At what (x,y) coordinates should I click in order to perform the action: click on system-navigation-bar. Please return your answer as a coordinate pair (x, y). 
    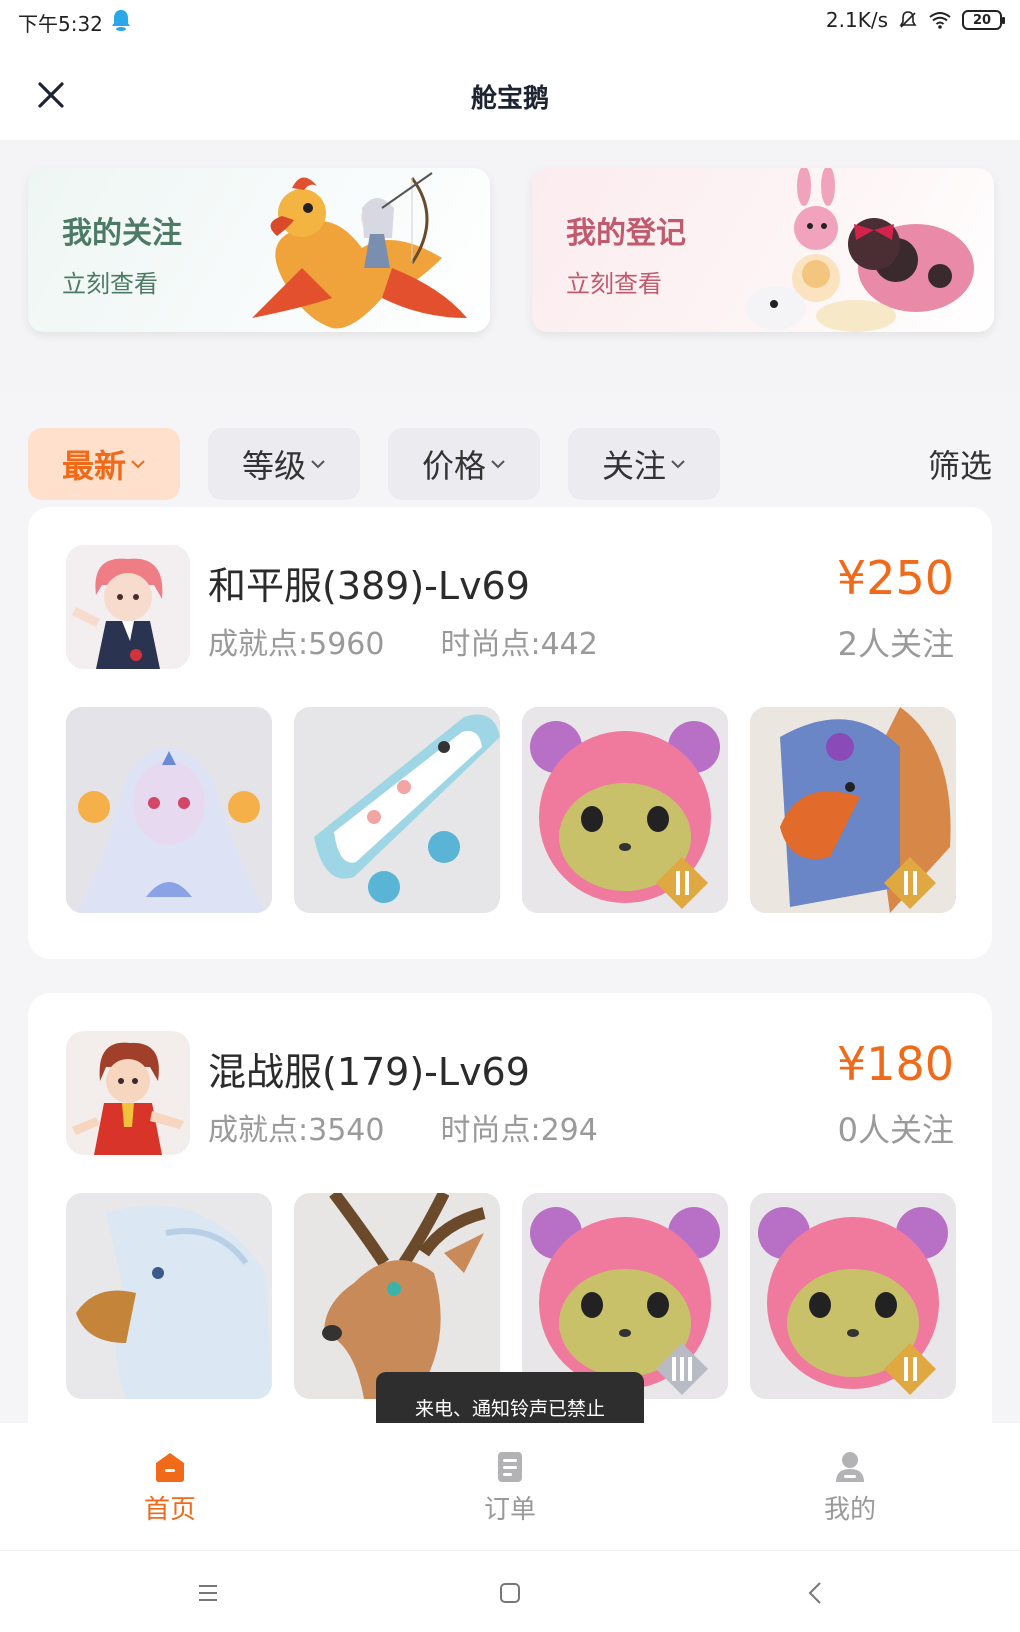
    Looking at the image, I should click on (510, 1591).